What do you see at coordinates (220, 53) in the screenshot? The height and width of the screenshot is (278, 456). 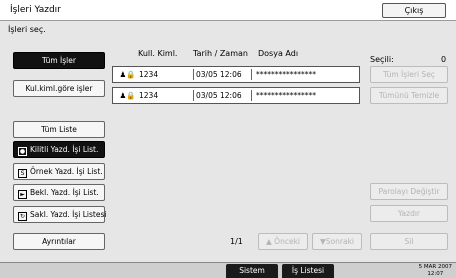 I see `column-date-time: Tarih / Zaman` at bounding box center [220, 53].